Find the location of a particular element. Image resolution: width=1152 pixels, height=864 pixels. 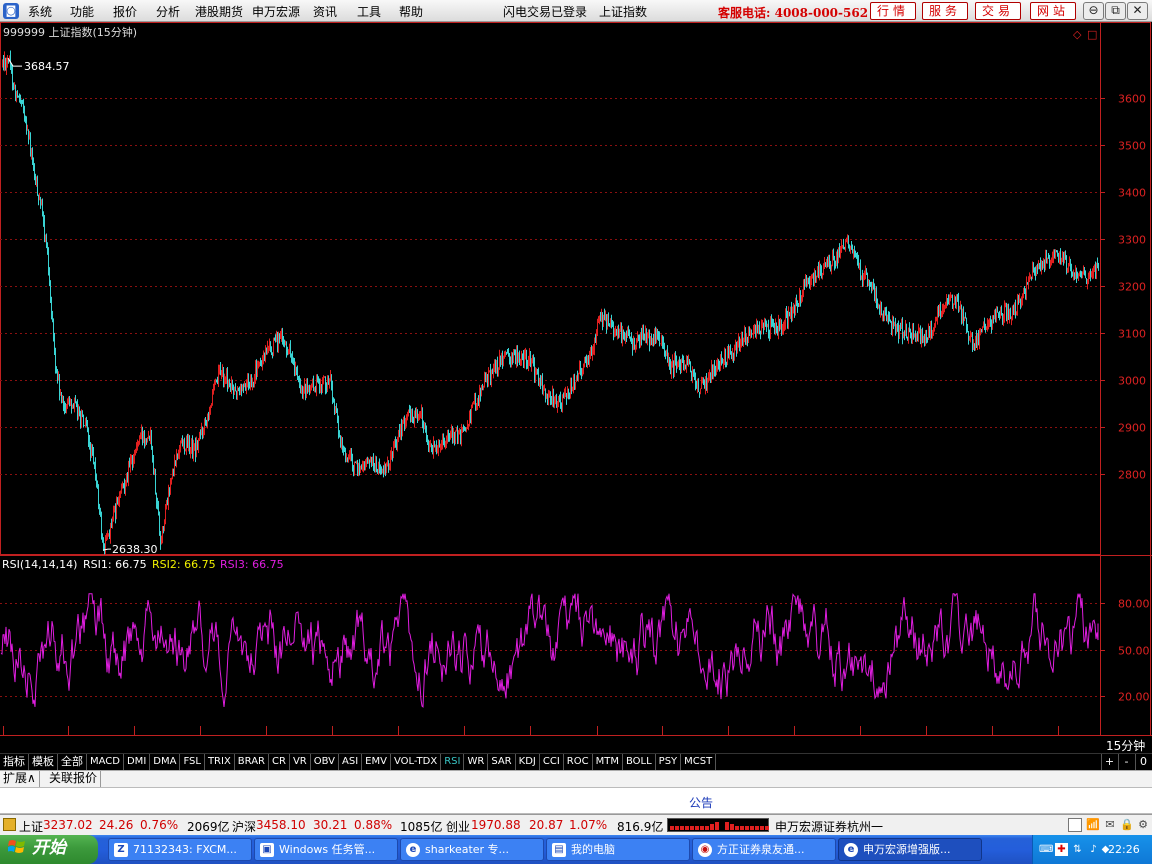

computer-icon: ▤ is located at coordinates (559, 850).